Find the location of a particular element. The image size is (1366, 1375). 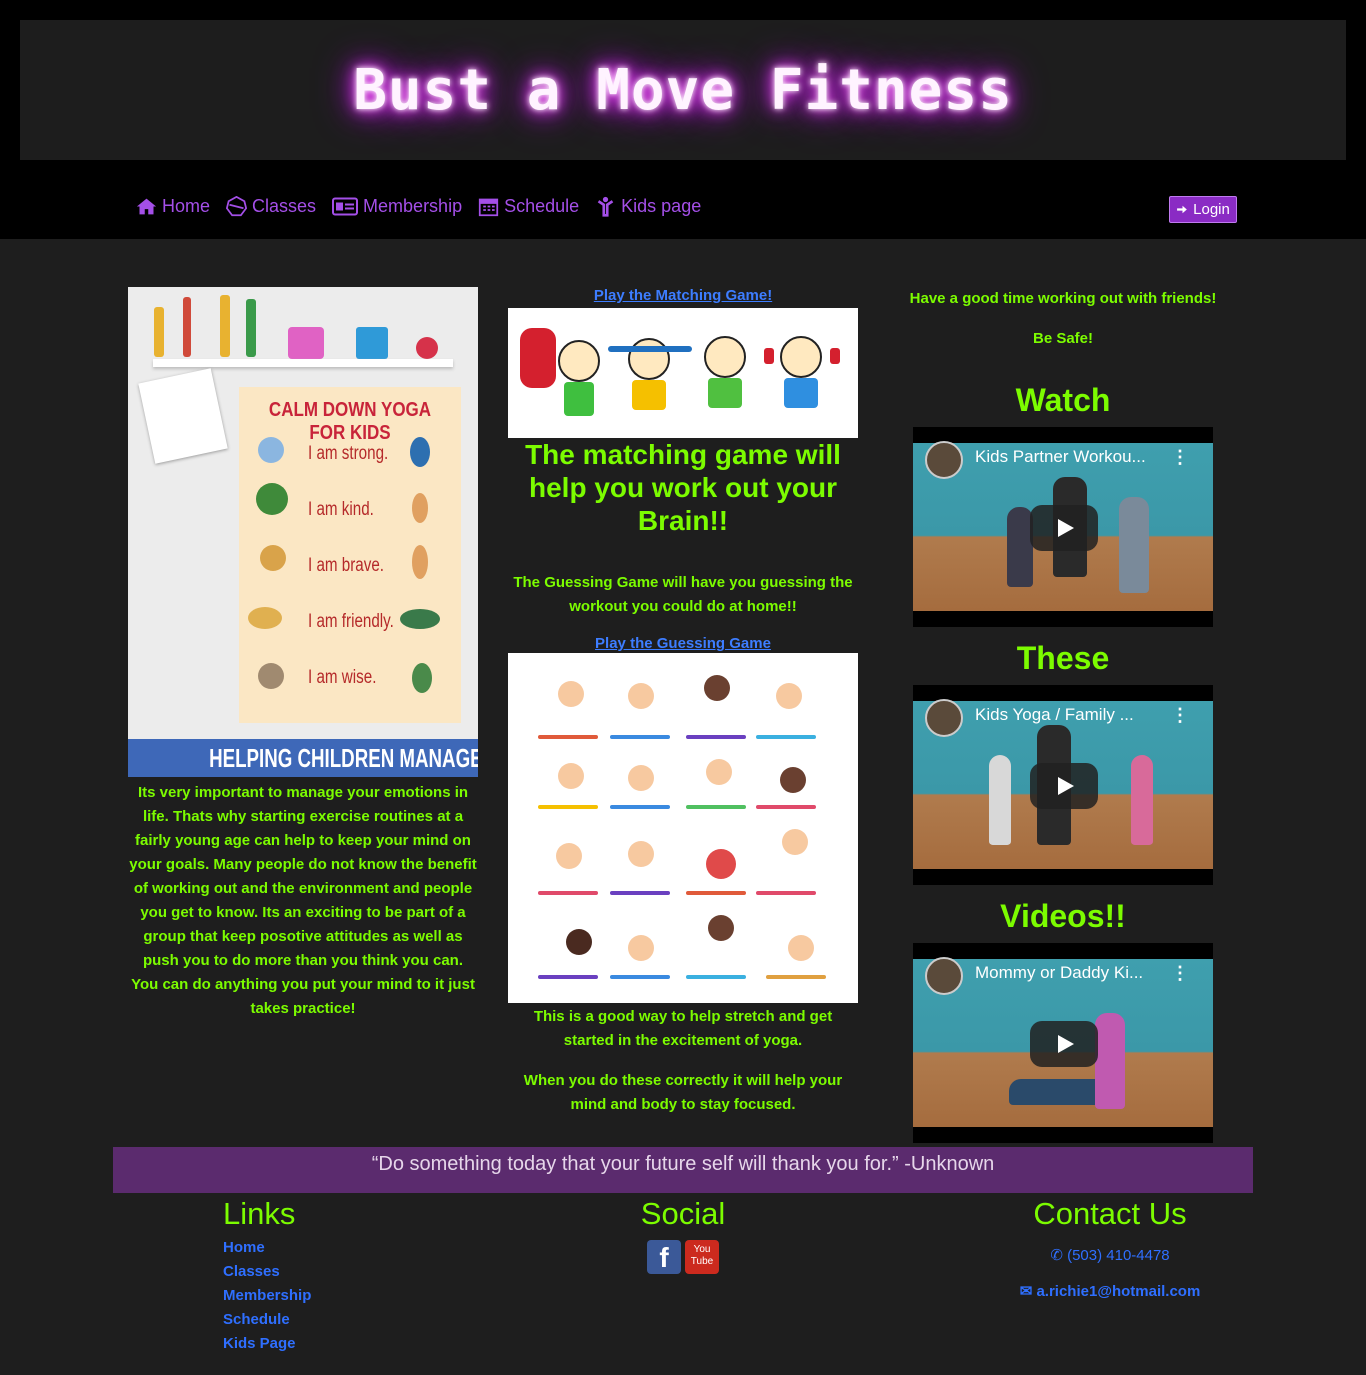

email-link: ✉ a.richie1@hotmail.com is located at coordinates (1110, 1291).